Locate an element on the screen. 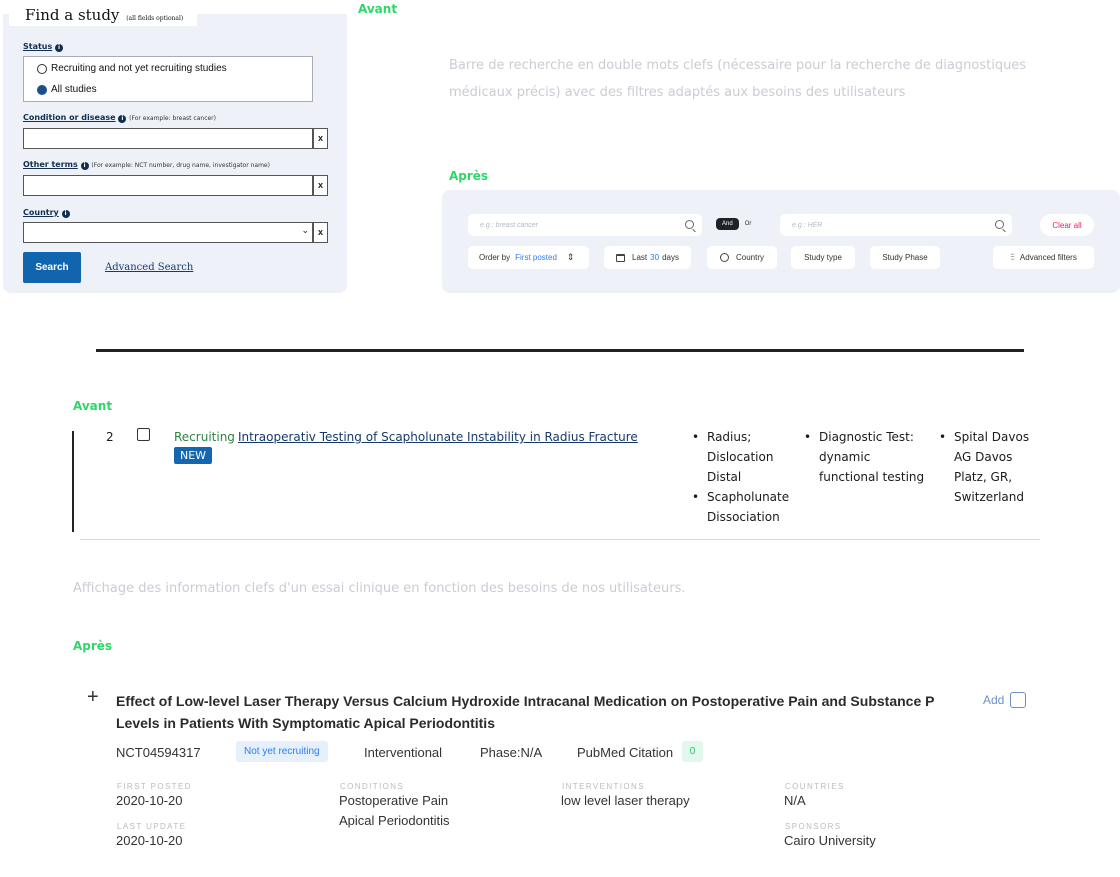  phase: Phase:N/A is located at coordinates (511, 752).